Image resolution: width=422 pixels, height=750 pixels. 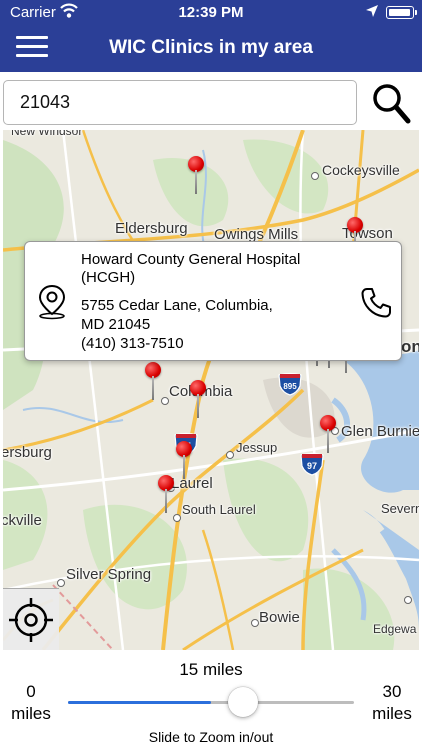 I want to click on zoom-slider-fill, so click(x=139, y=702).